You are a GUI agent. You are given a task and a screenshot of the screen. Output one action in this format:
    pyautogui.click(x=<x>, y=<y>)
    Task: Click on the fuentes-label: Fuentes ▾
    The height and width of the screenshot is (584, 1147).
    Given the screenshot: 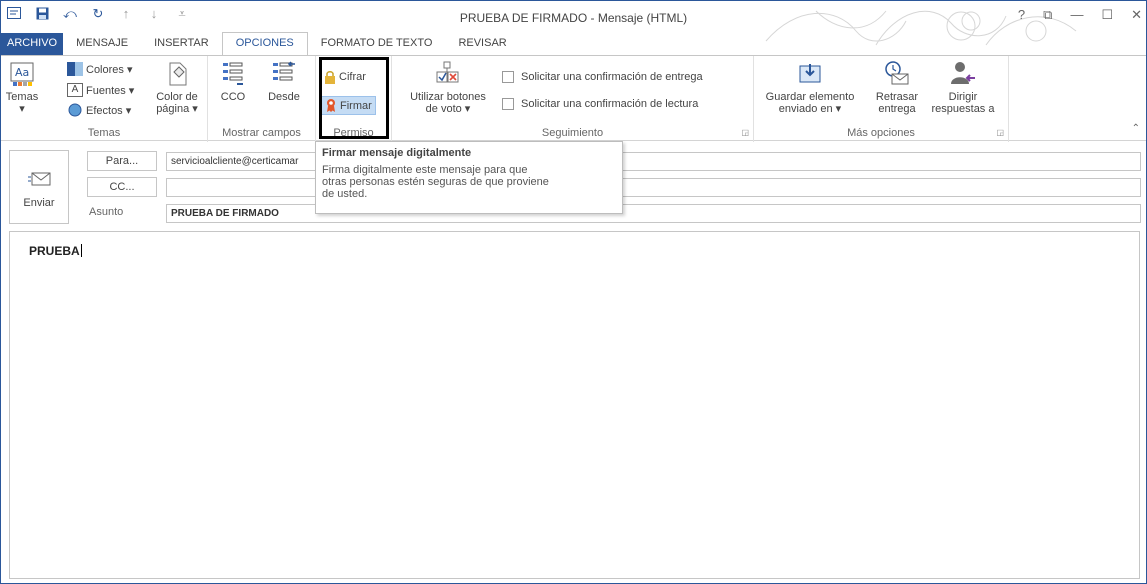 What is the action you would take?
    pyautogui.click(x=110, y=90)
    